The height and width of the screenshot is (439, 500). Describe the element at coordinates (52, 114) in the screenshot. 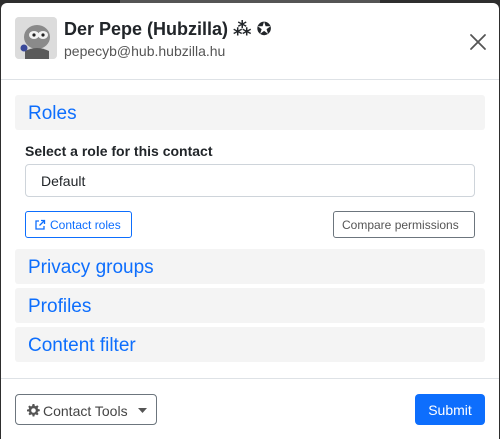

I see `roles-section-title: Roles` at that location.